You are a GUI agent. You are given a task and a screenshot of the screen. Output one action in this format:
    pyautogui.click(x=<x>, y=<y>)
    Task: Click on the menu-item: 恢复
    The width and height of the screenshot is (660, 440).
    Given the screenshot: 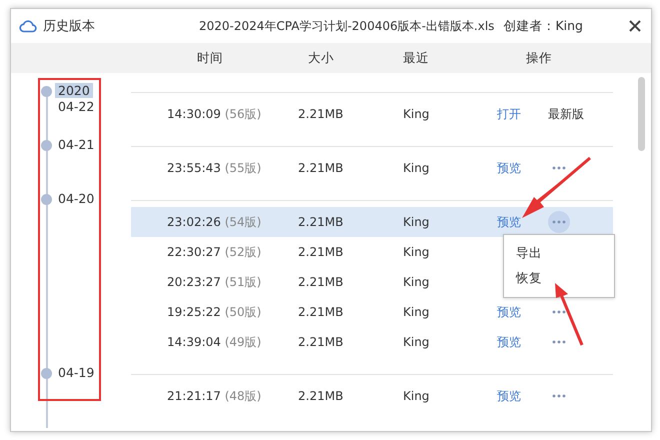 What is the action you would take?
    pyautogui.click(x=559, y=278)
    